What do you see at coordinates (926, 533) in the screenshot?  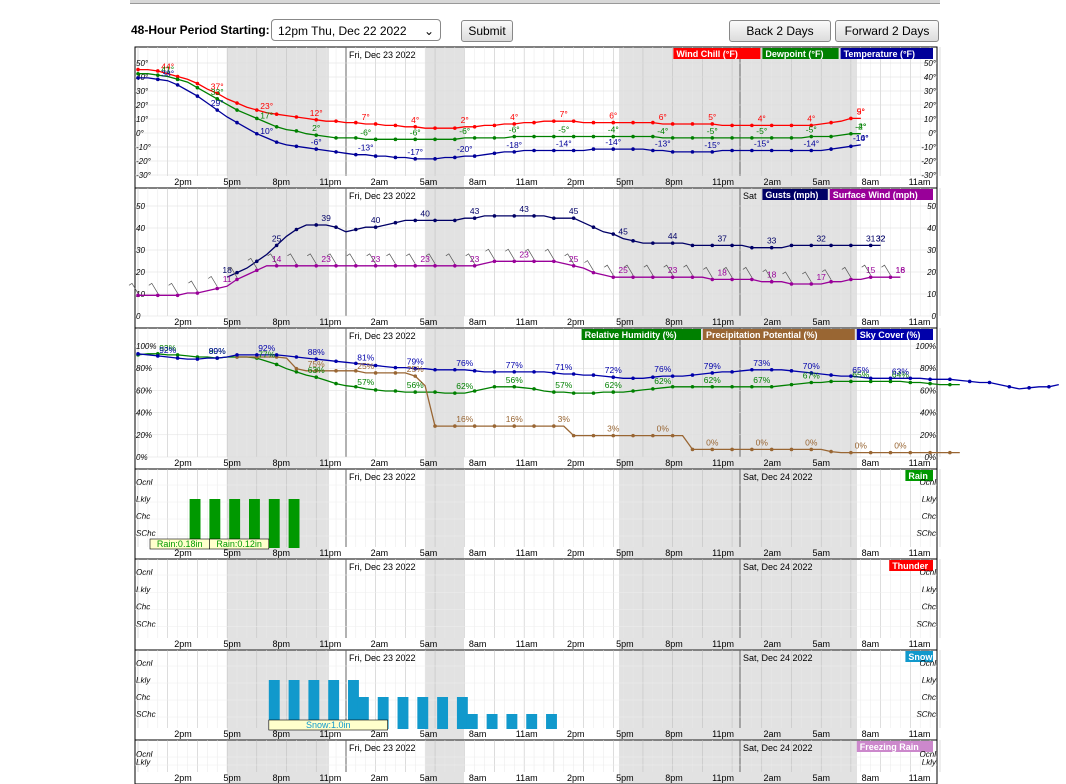 I see `y-tick-label-right: SChc` at bounding box center [926, 533].